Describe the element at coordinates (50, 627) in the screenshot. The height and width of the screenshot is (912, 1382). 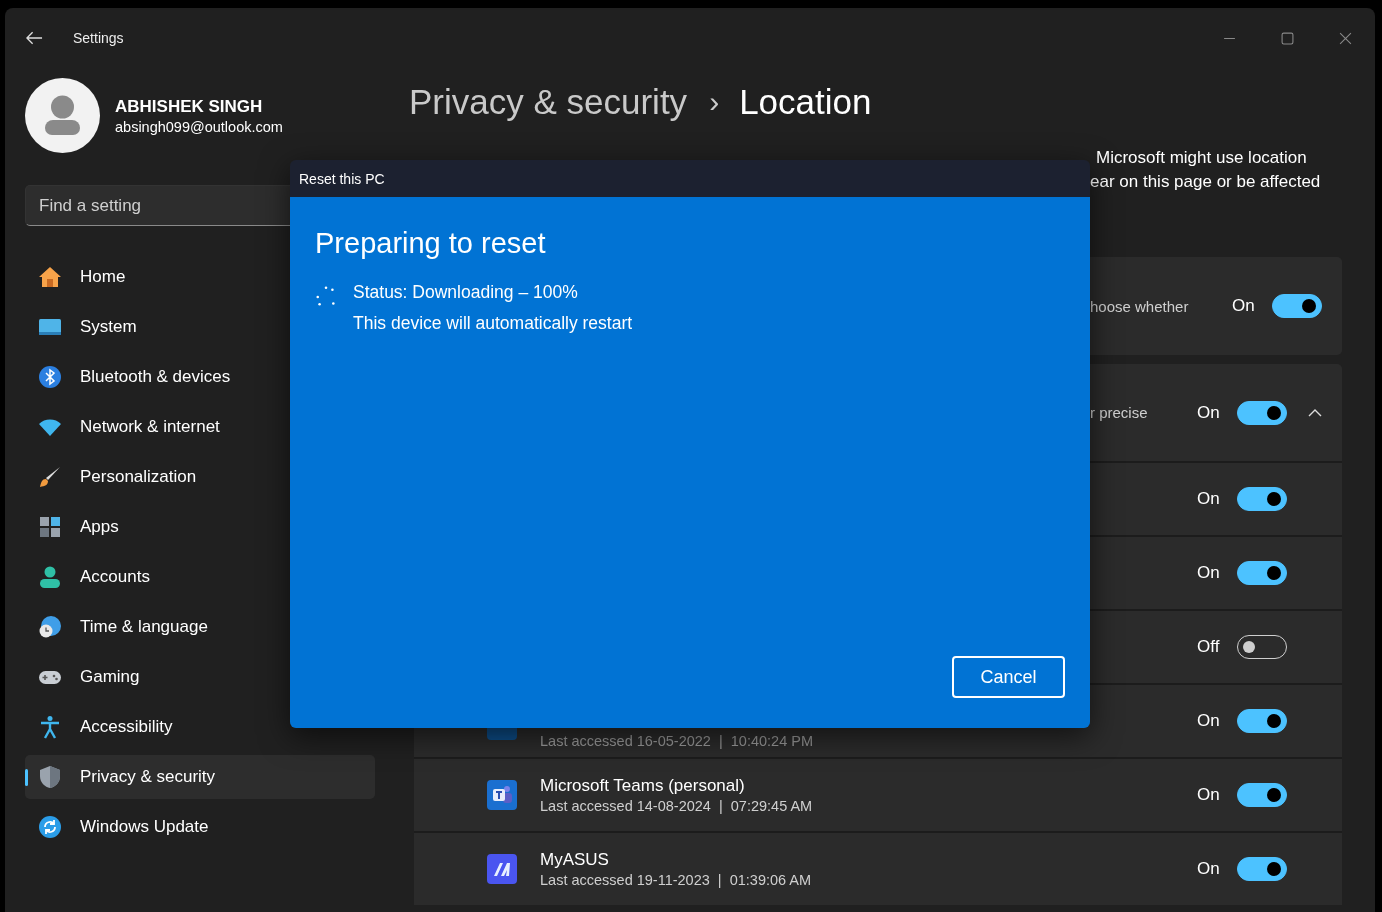
I see `time-icon` at that location.